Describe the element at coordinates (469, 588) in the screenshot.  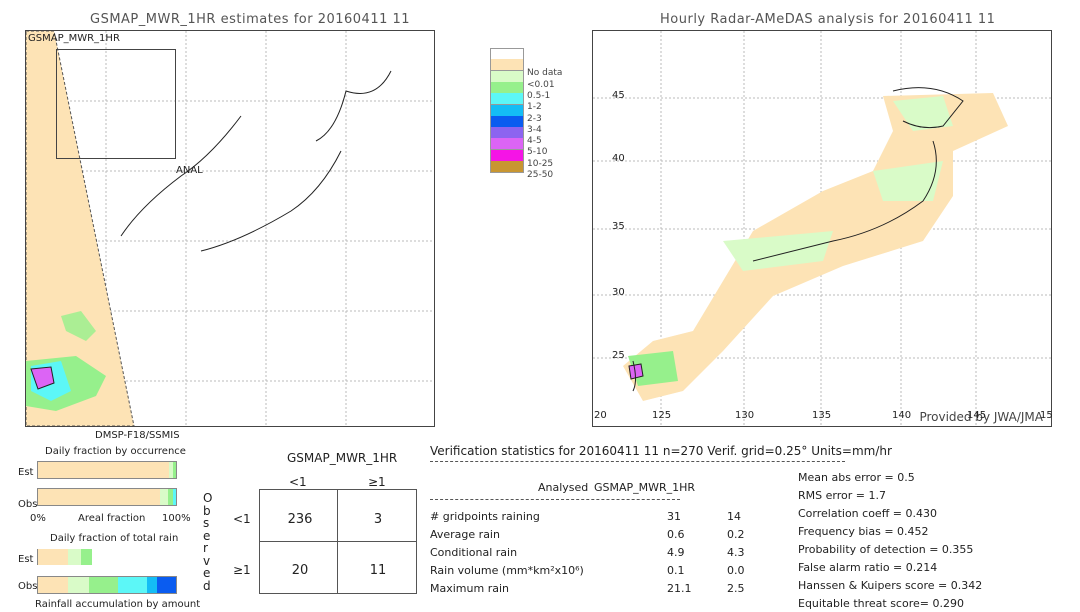
I see `stat-label: Maximum rain` at that location.